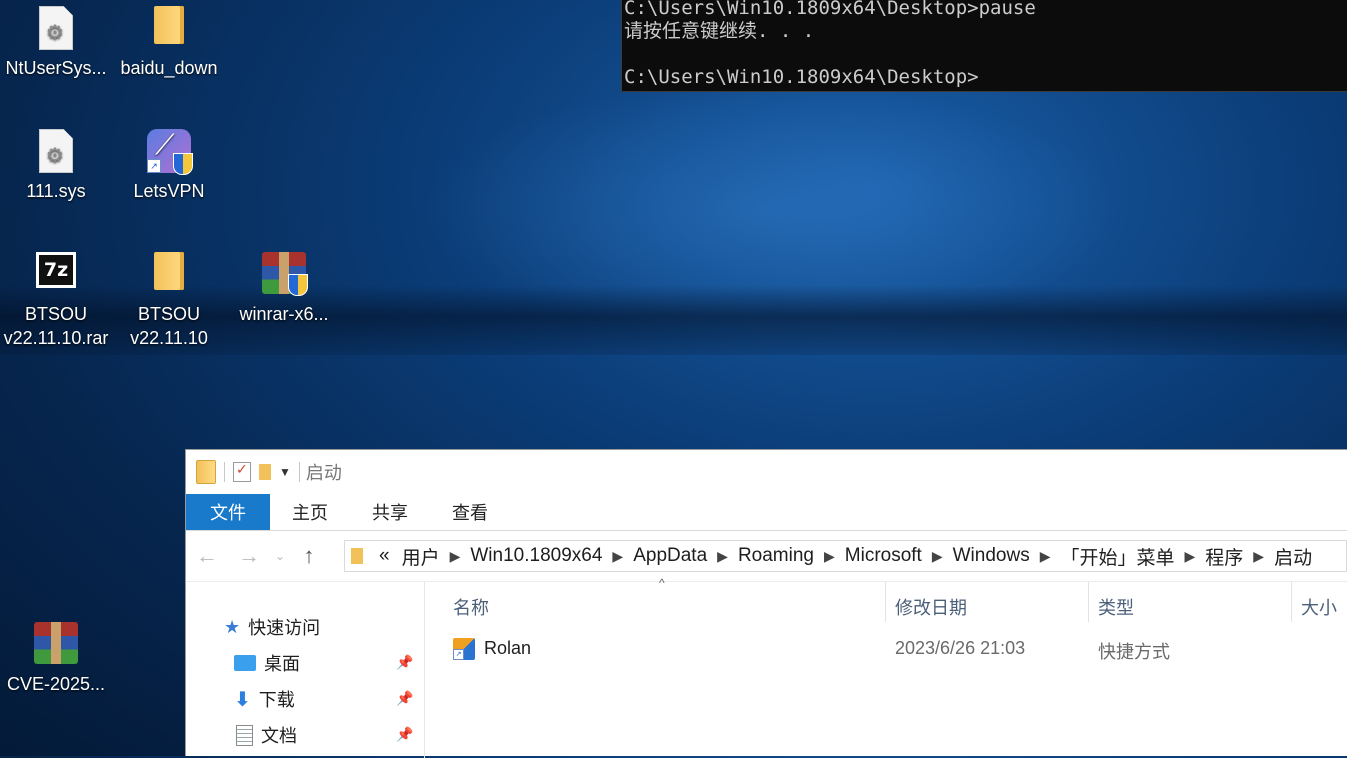 The width and height of the screenshot is (1347, 758). What do you see at coordinates (458, 654) in the screenshot?
I see `shortcut-arrow-icon: ↗` at bounding box center [458, 654].